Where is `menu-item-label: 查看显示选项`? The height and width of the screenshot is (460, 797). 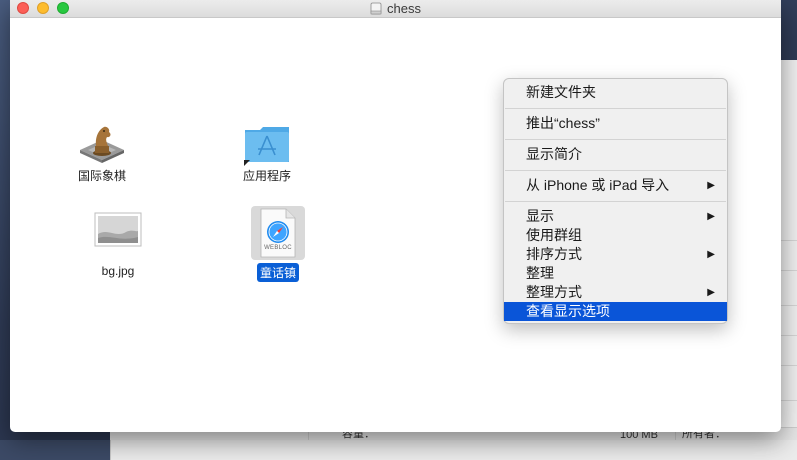
menu-item-label: 查看显示选项 is located at coordinates (568, 311).